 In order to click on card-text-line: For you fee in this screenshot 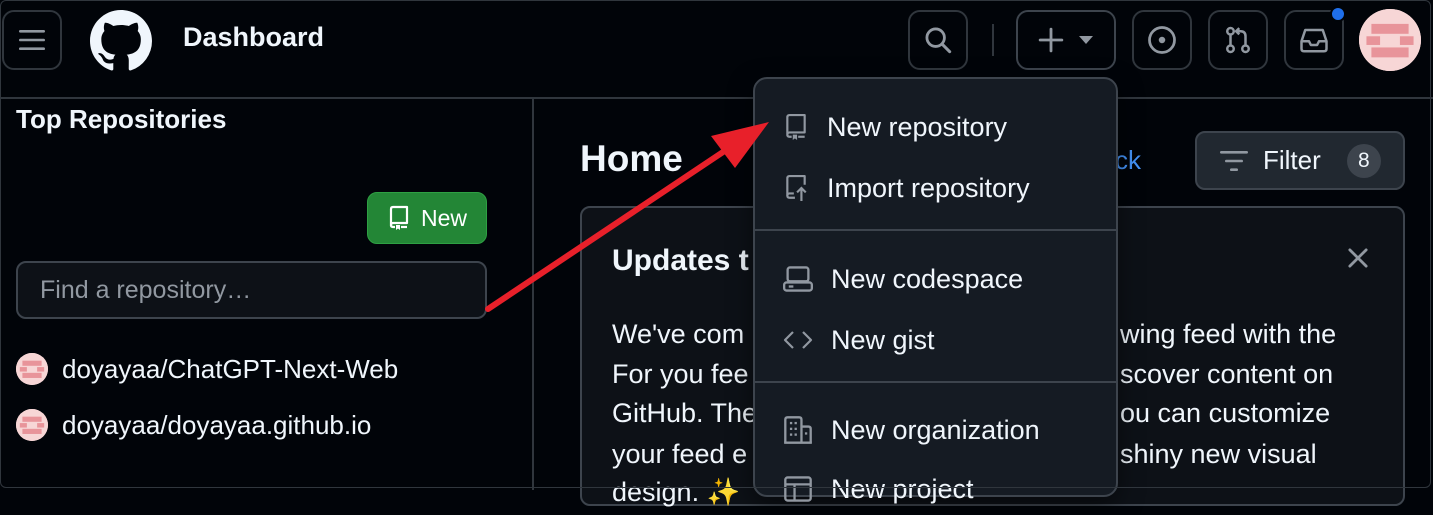, I will do `click(680, 374)`.